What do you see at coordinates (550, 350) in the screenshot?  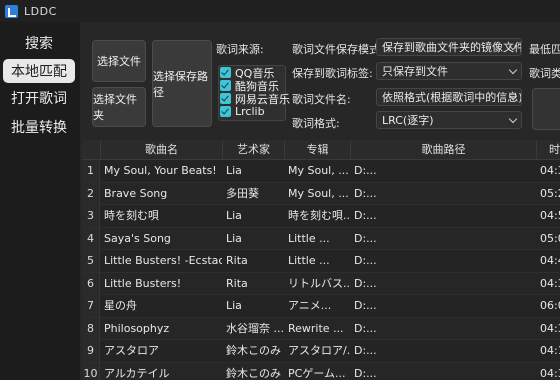 I see `cell-duration: 04:1` at bounding box center [550, 350].